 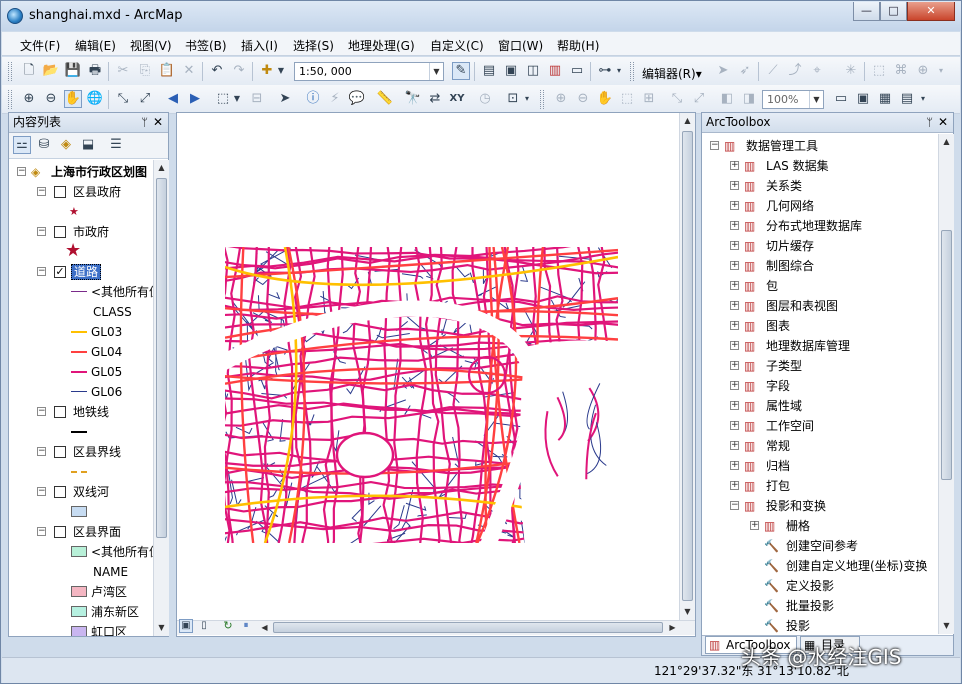 I want to click on auto-hide-pin-icon: ᛘ, so click(x=144, y=122).